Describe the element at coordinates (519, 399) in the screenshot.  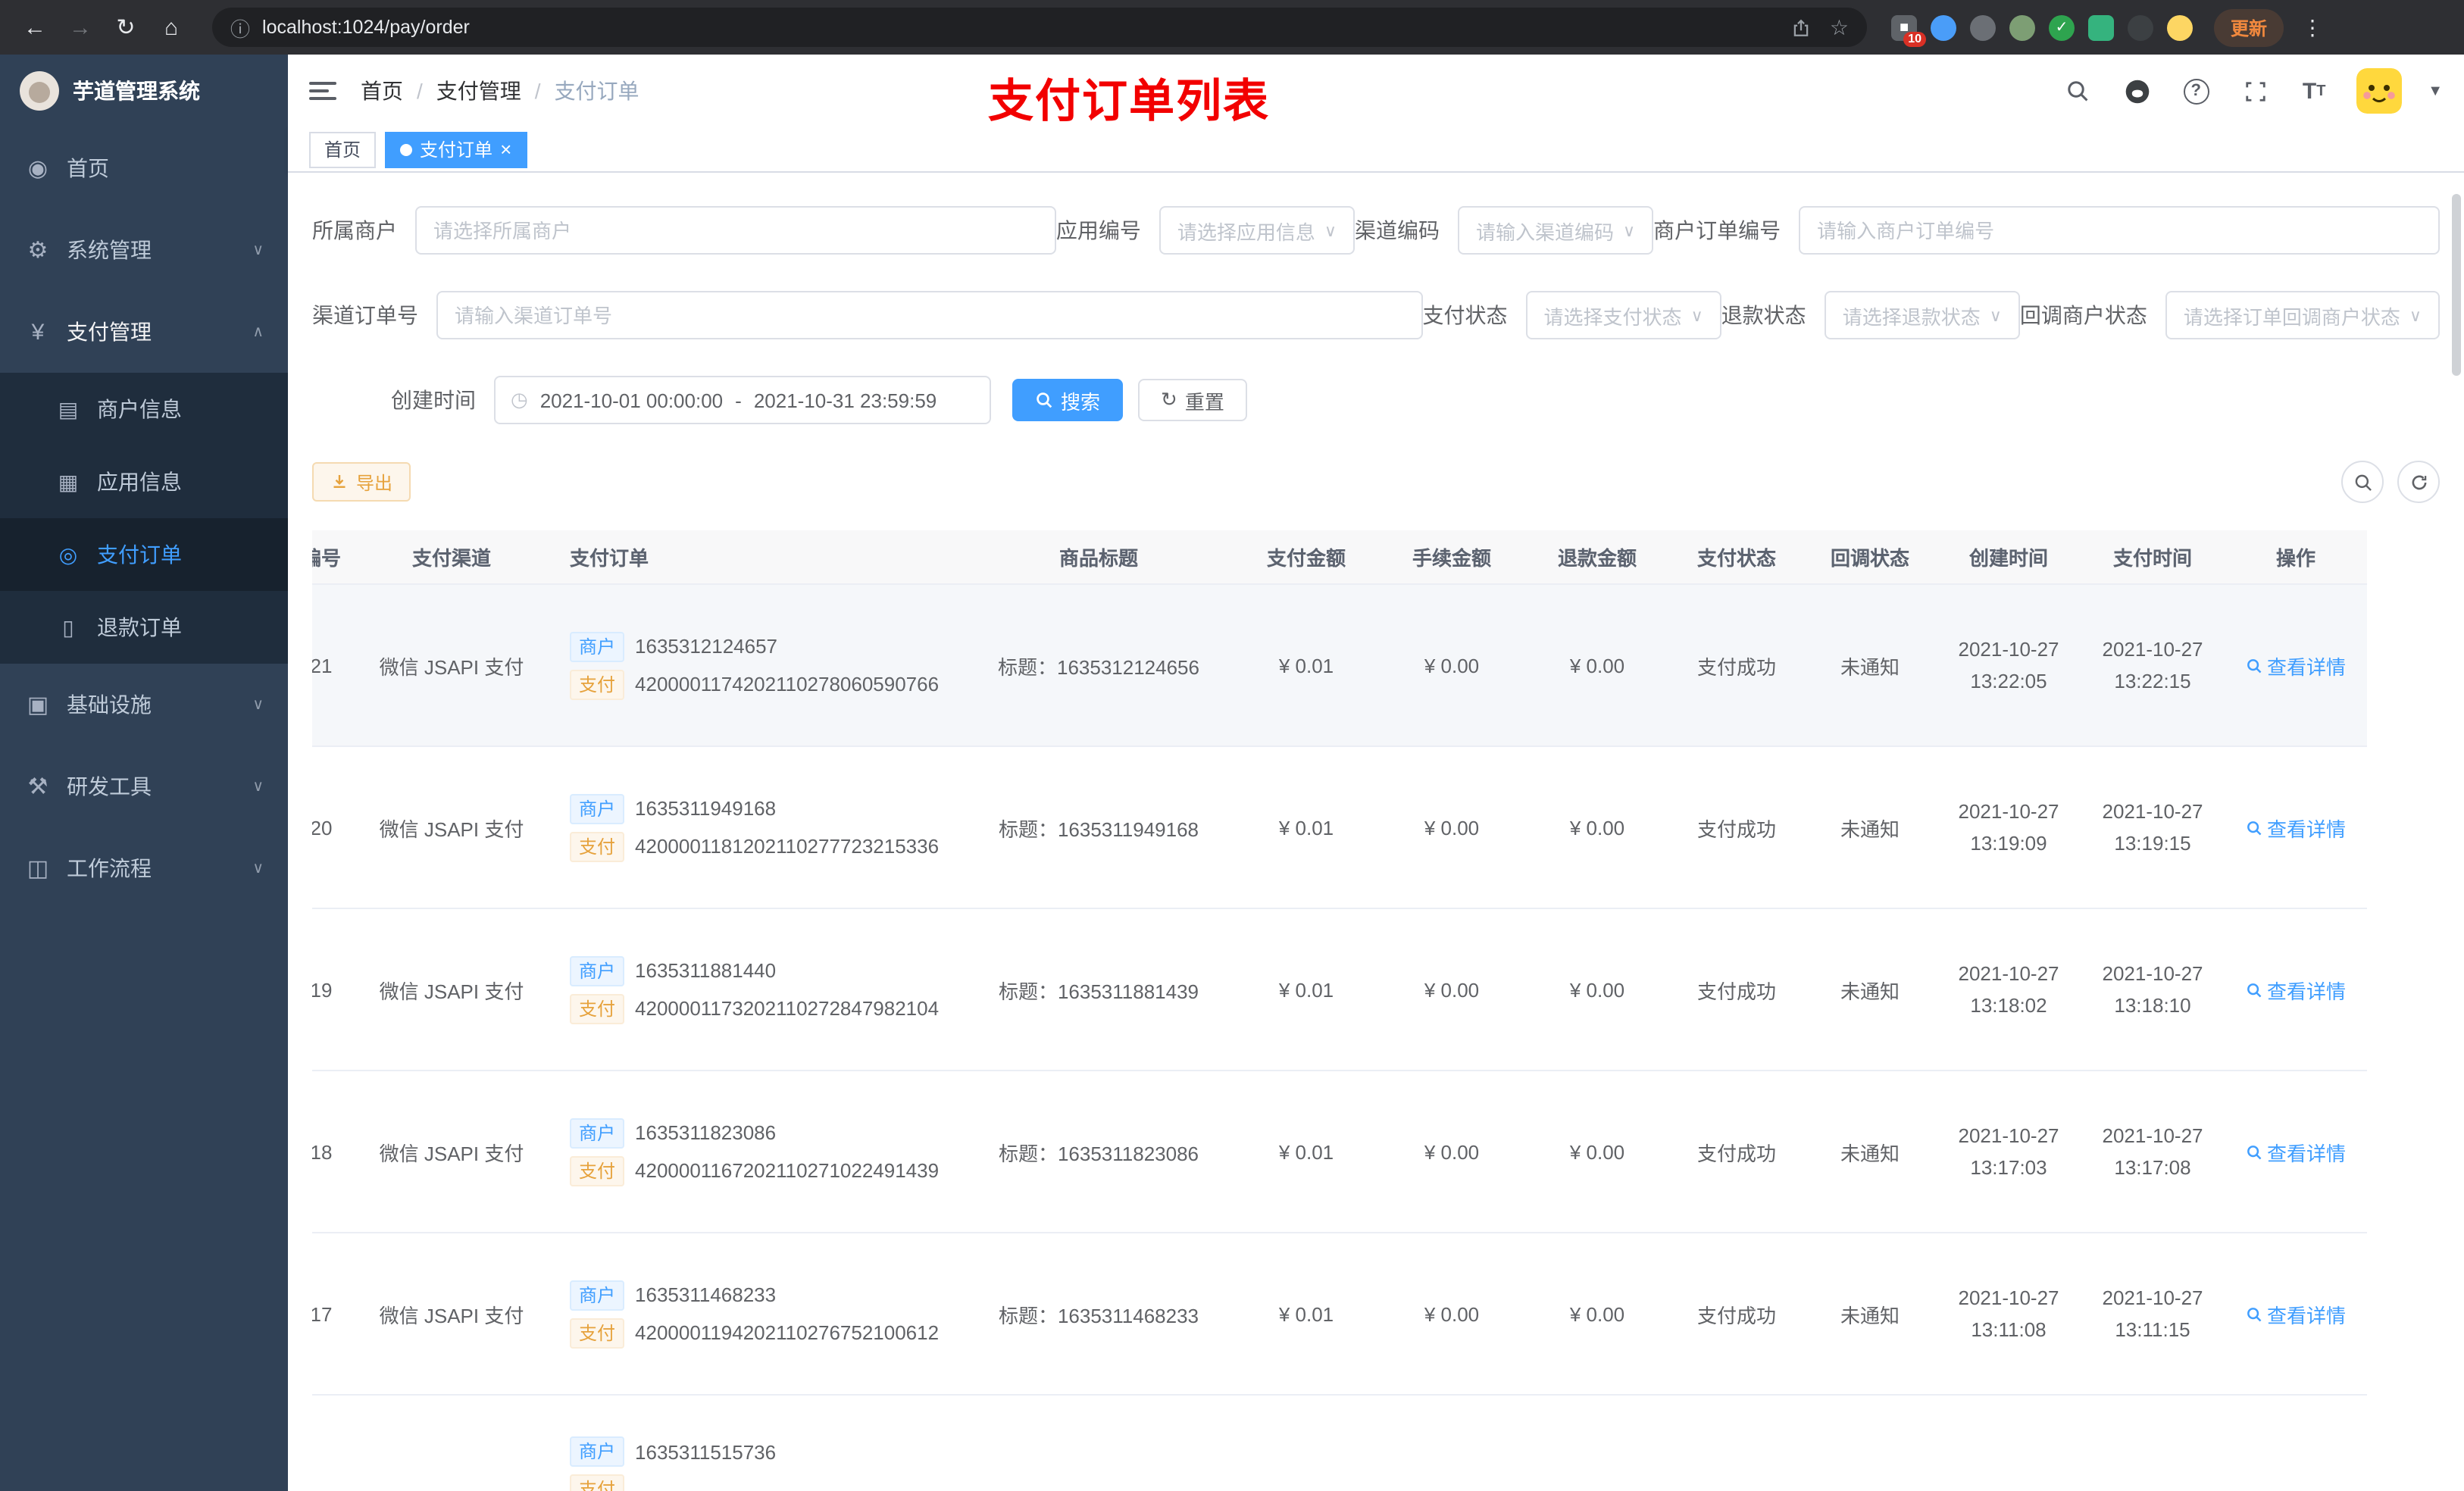
I see `clock-icon: ◷` at that location.